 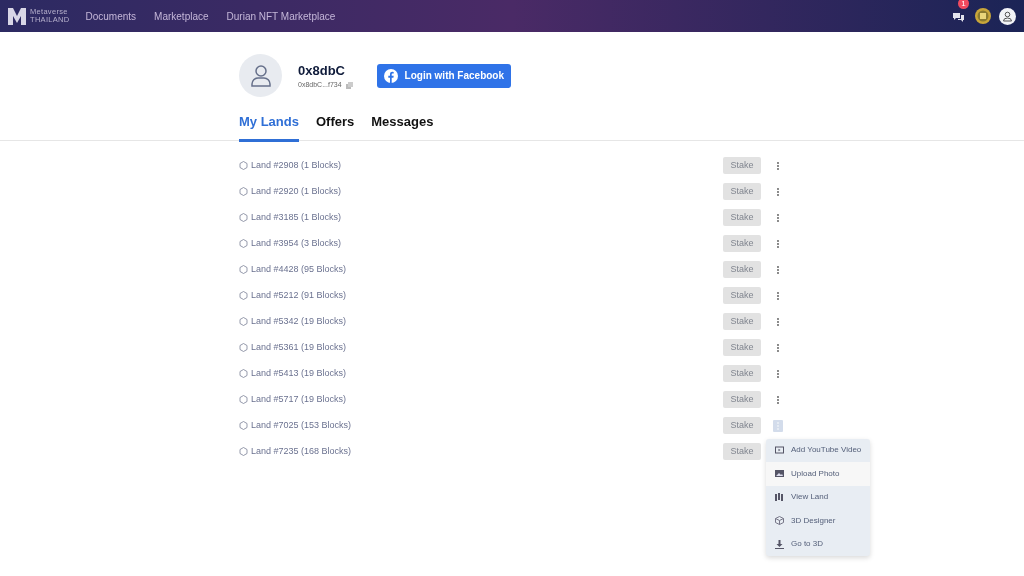 I want to click on download-icon, so click(x=779, y=544).